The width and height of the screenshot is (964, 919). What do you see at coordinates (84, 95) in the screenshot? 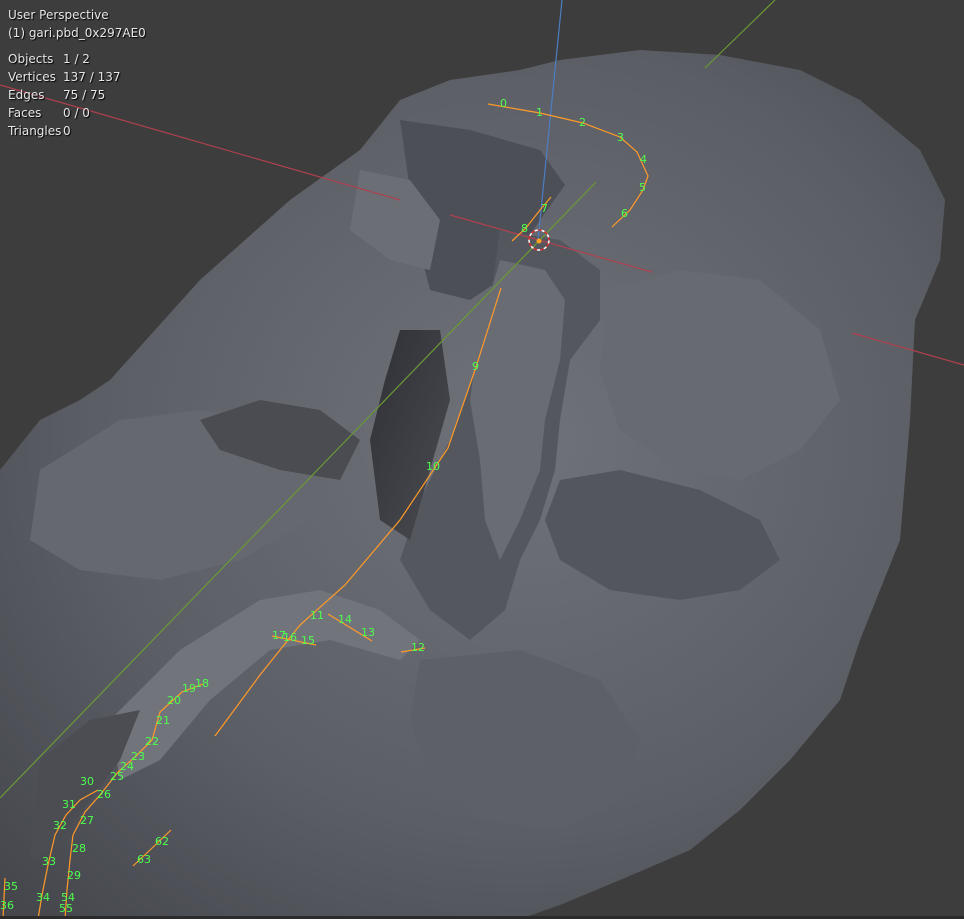
I see `stat-value: 75 / 75` at bounding box center [84, 95].